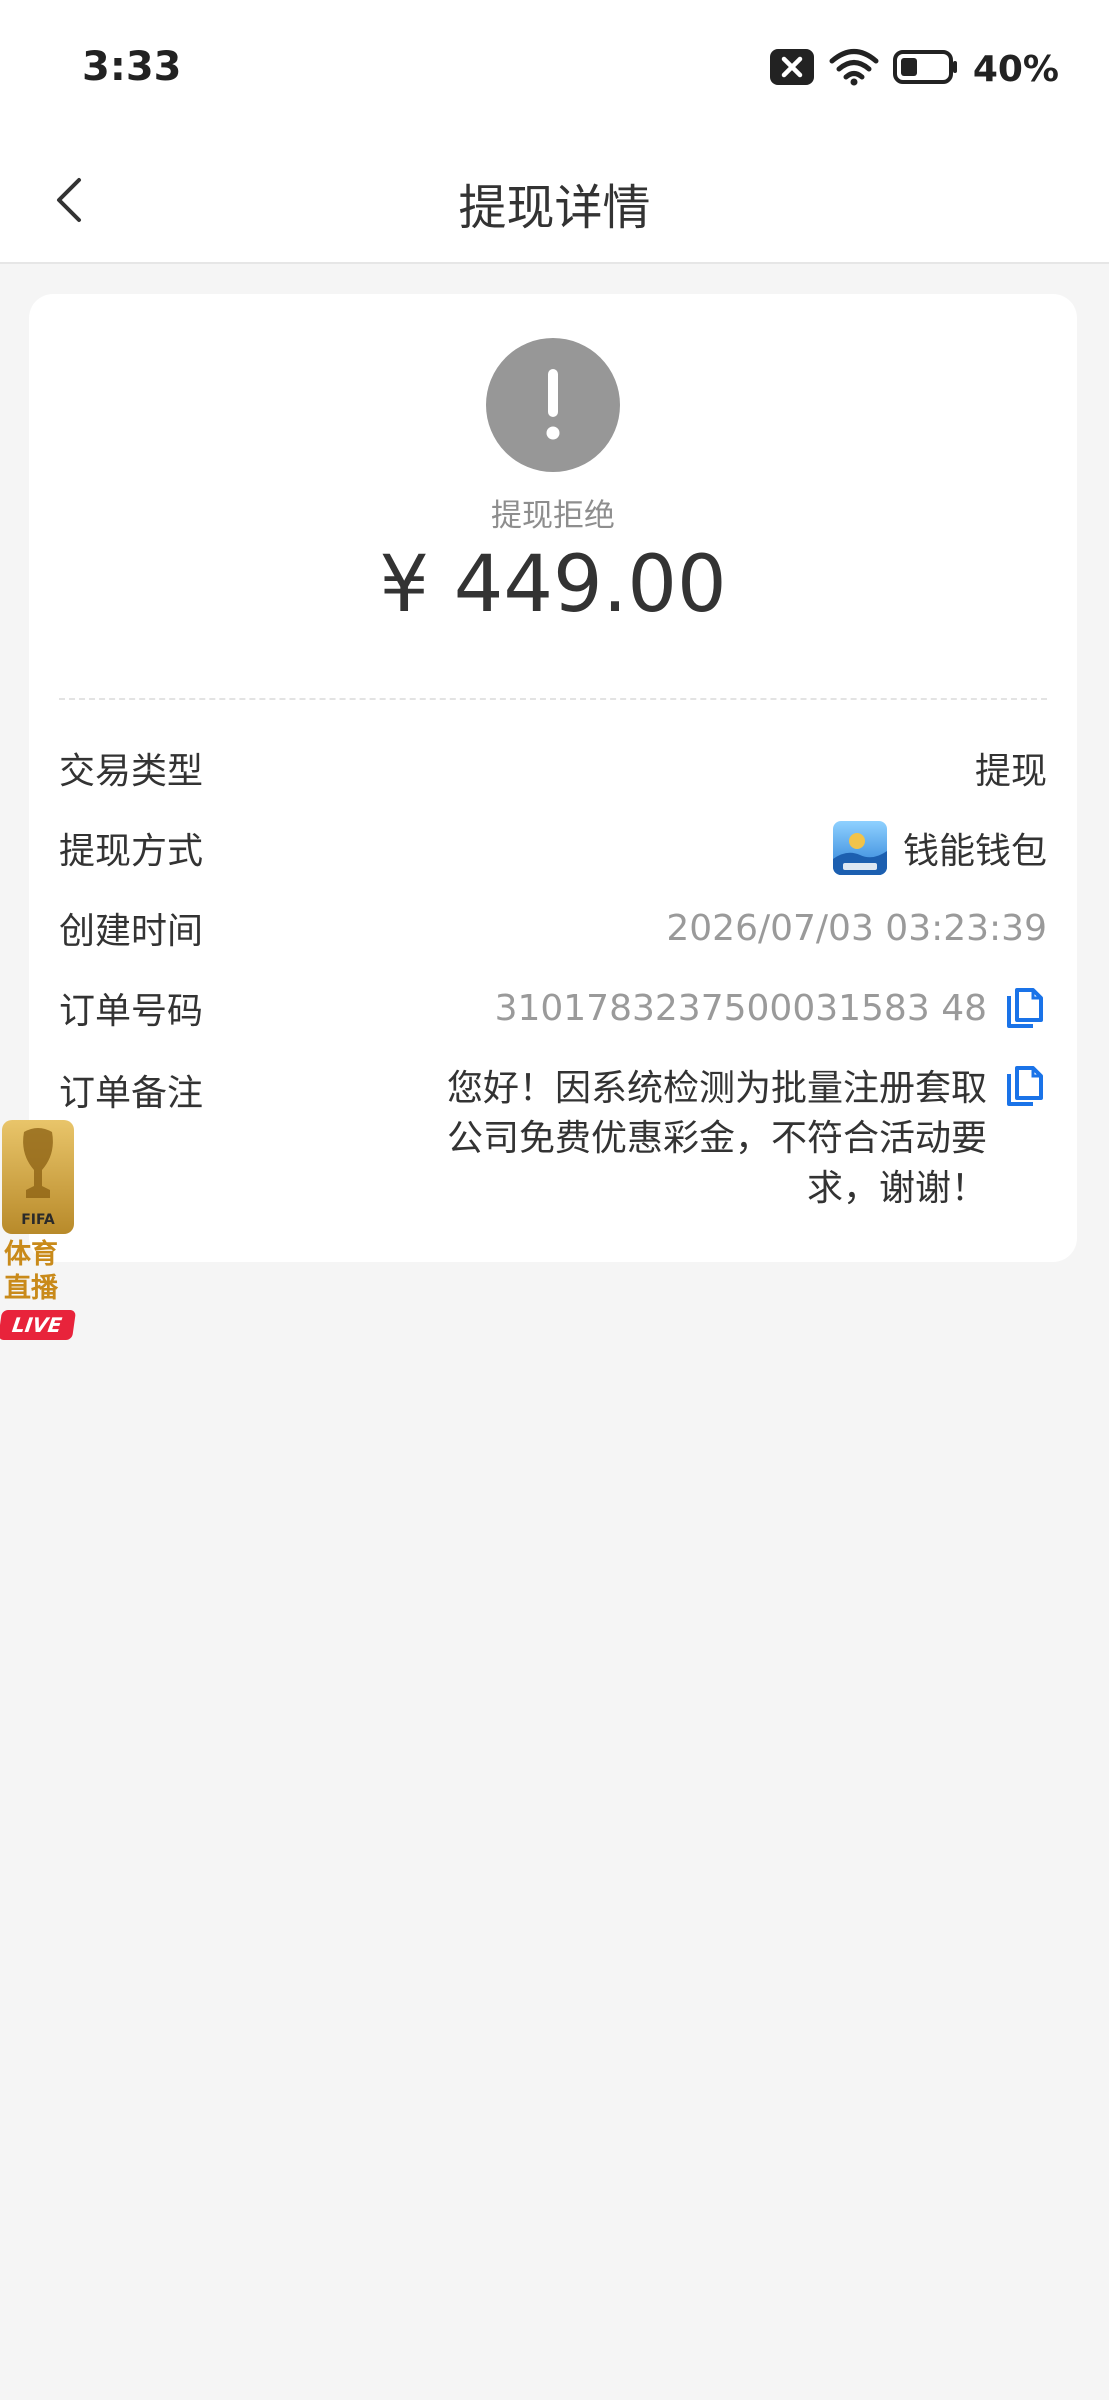  I want to click on row-value: 钱能钱包, so click(939, 848).